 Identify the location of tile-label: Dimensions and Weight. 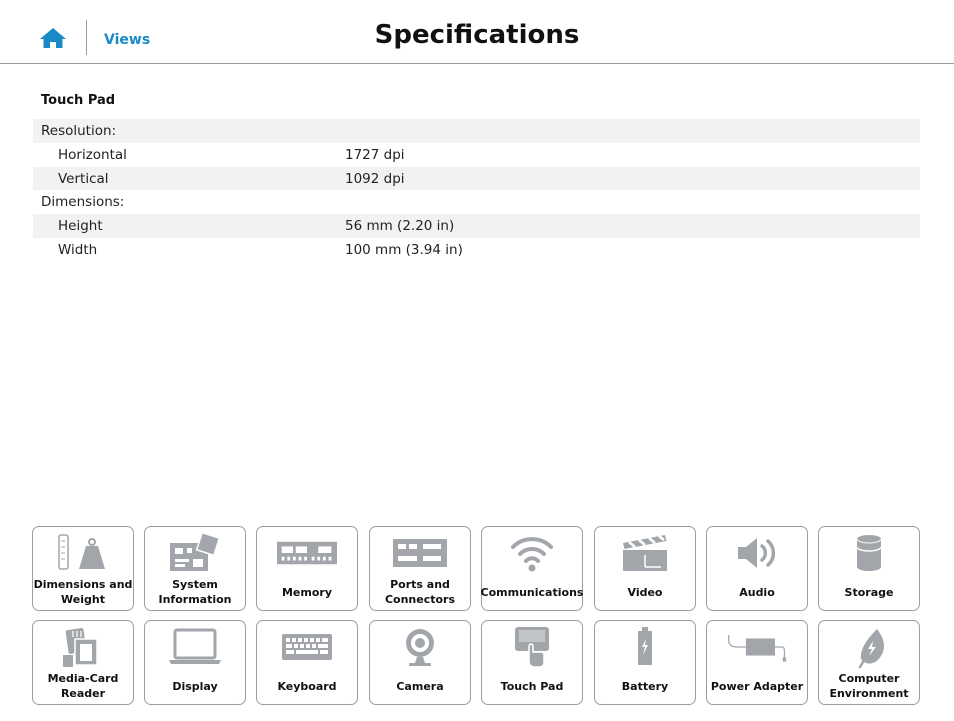
(83, 592).